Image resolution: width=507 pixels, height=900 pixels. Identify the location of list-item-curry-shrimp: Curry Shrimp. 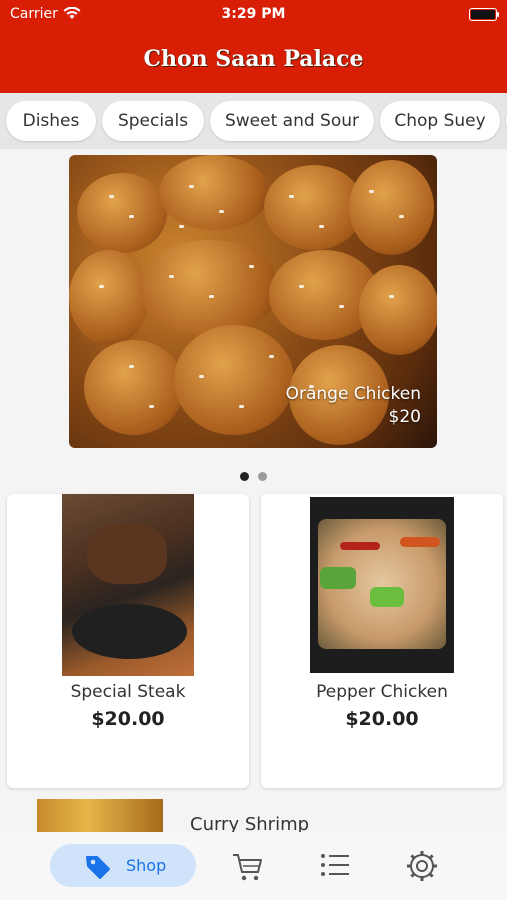
(253, 814).